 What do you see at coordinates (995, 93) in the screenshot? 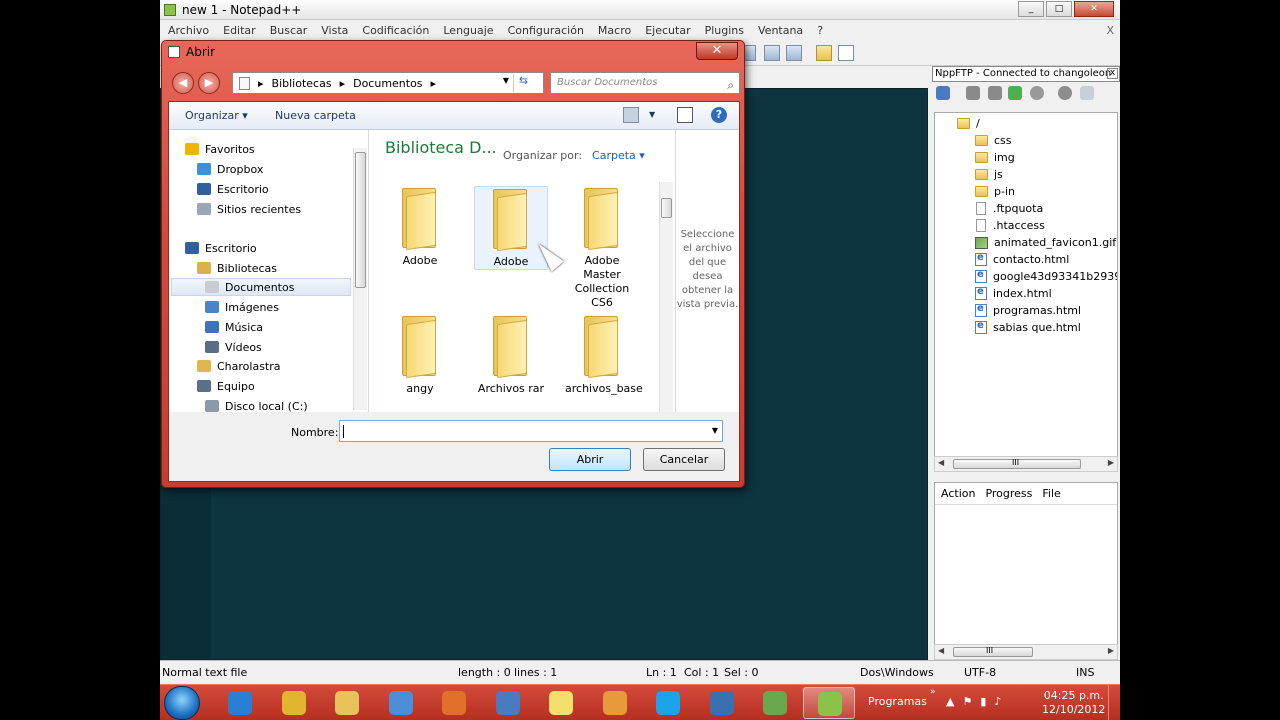
I see `upload-icon` at bounding box center [995, 93].